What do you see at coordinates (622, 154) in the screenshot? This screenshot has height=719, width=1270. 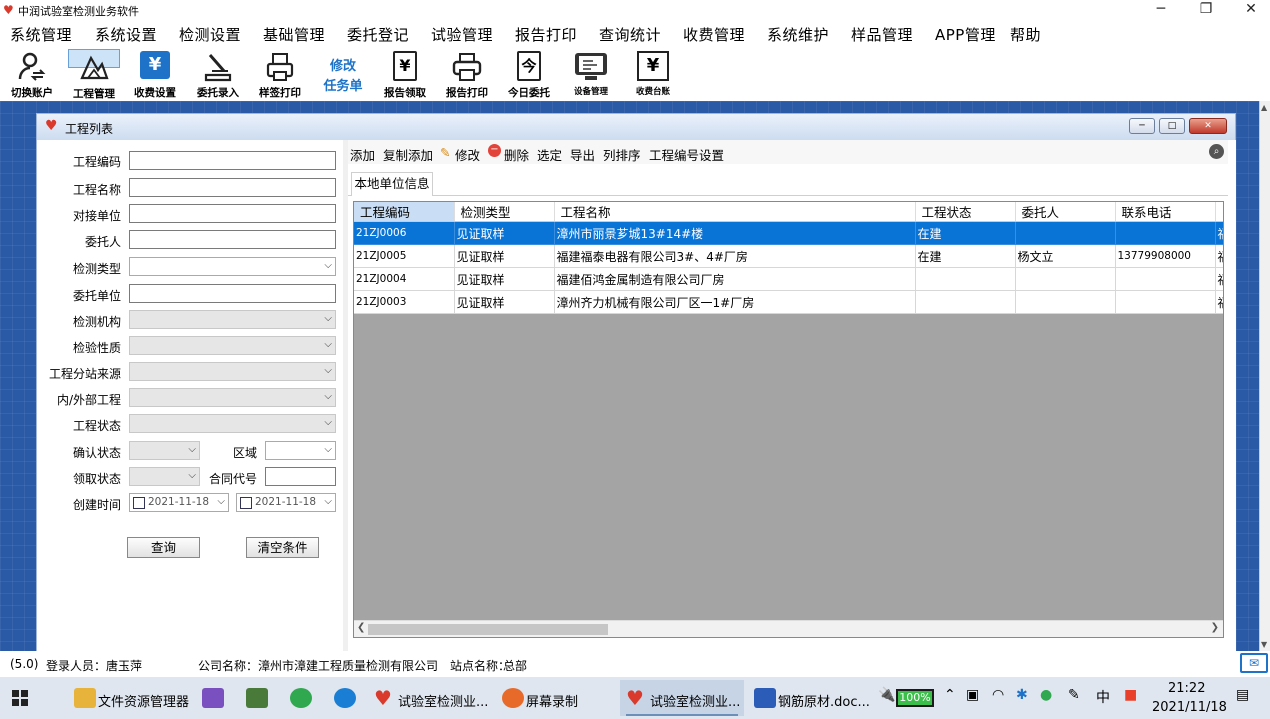 I see `column-sort-button: 列排序` at bounding box center [622, 154].